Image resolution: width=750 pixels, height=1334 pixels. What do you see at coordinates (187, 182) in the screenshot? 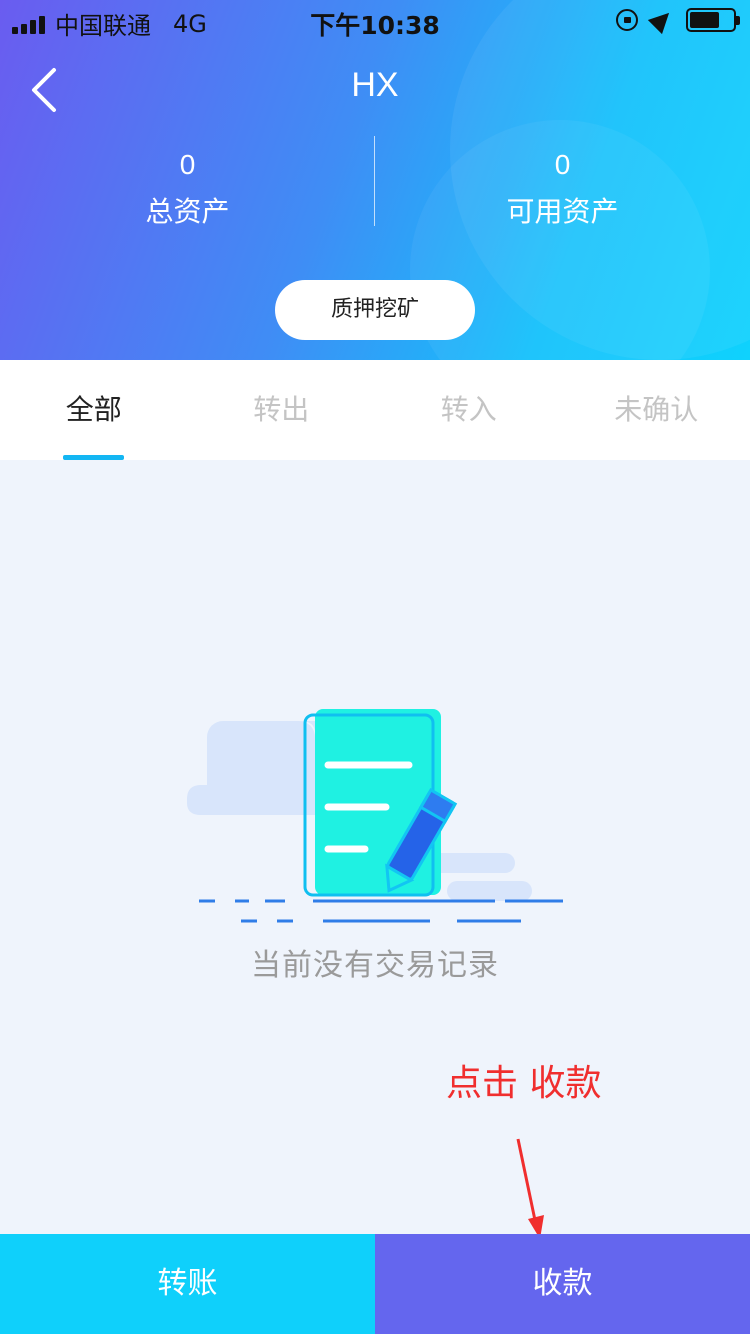
I see `total-assets: 0 总资产` at bounding box center [187, 182].